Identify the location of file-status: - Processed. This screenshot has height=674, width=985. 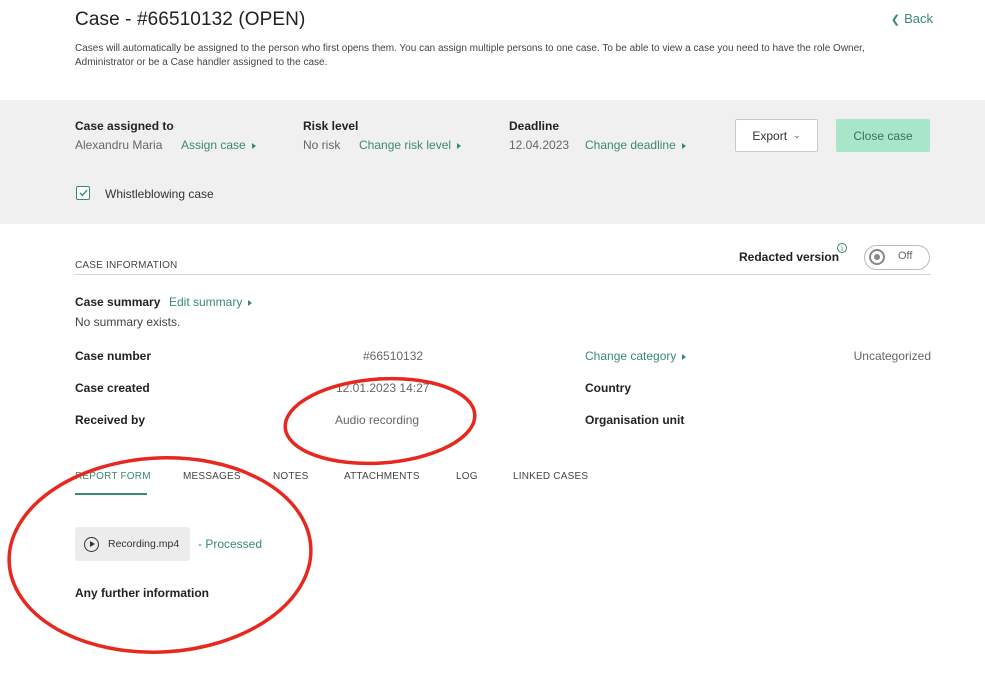
(230, 544).